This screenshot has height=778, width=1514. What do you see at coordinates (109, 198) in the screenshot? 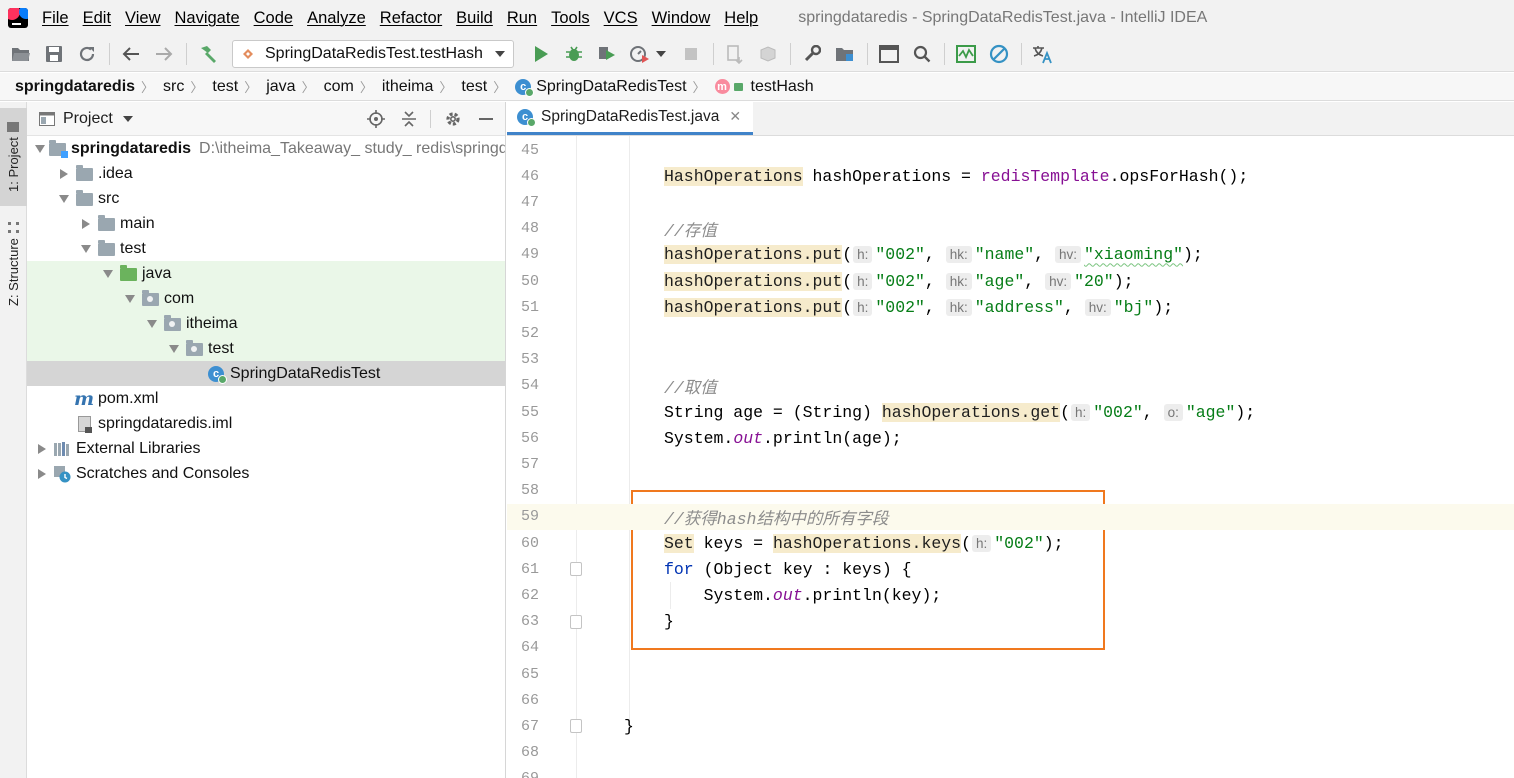
I see `tree-node-label: src` at bounding box center [109, 198].